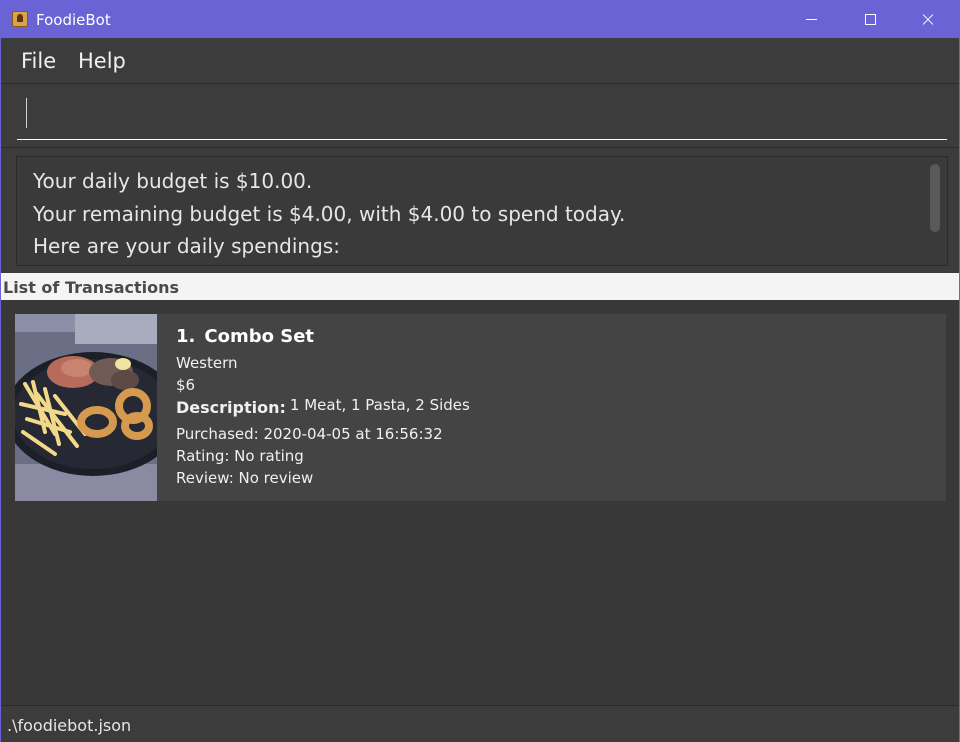  Describe the element at coordinates (480, 286) in the screenshot. I see `list-header: List of Transactions` at that location.